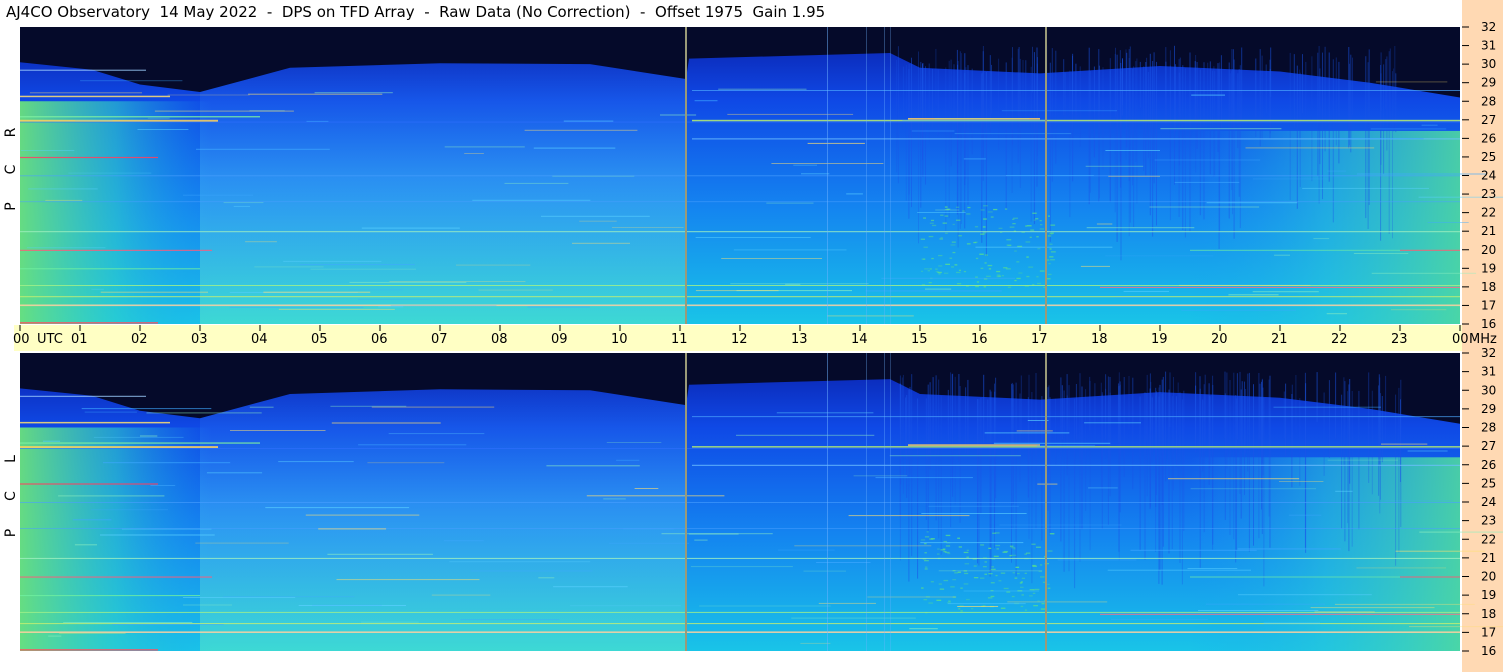 This screenshot has width=1503, height=672. I want to click on frequency-tick-label: 18, so click(1488, 614).